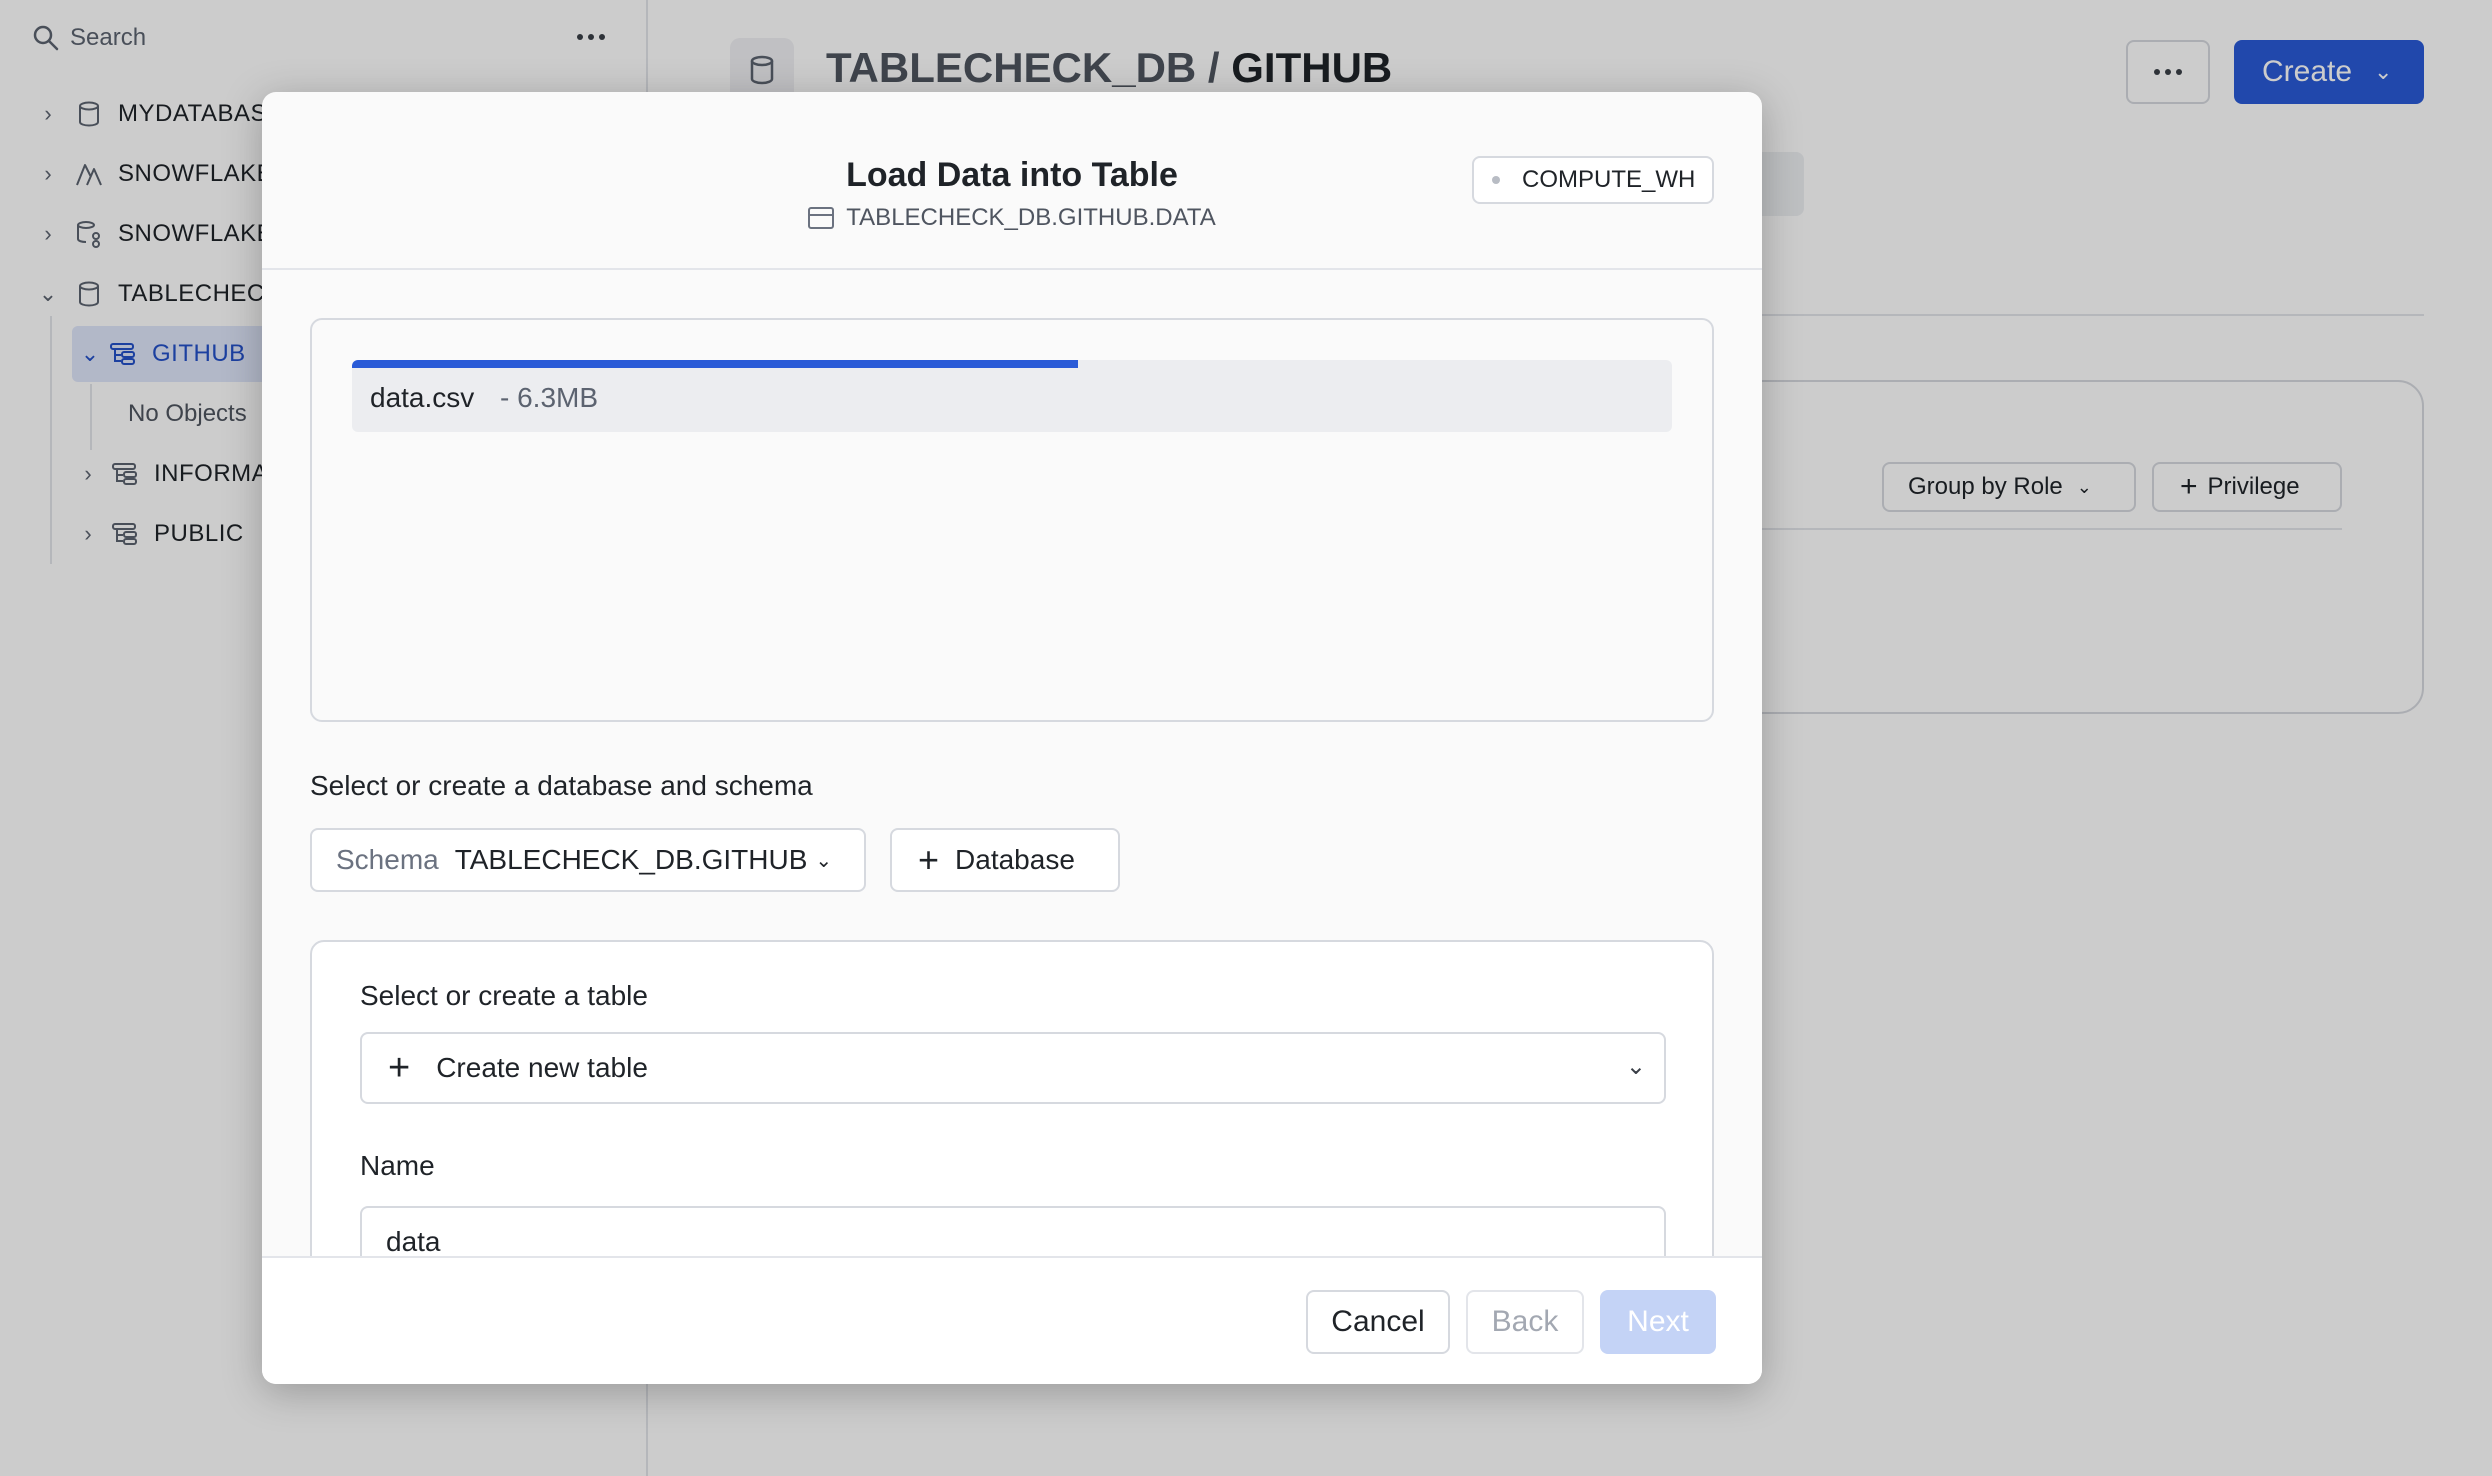 The image size is (2492, 1476). Describe the element at coordinates (631, 859) in the screenshot. I see `schema-select-value: TABLECHECK_DB.GITHUB` at that location.